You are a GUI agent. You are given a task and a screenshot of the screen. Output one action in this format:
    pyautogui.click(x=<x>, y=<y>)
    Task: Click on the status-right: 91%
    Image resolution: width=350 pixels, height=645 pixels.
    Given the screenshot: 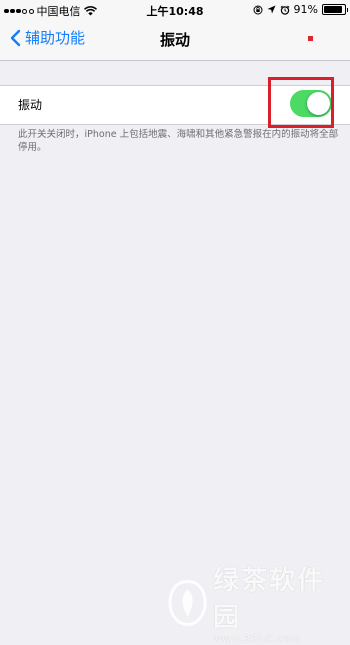 What is the action you would take?
    pyautogui.click(x=300, y=9)
    